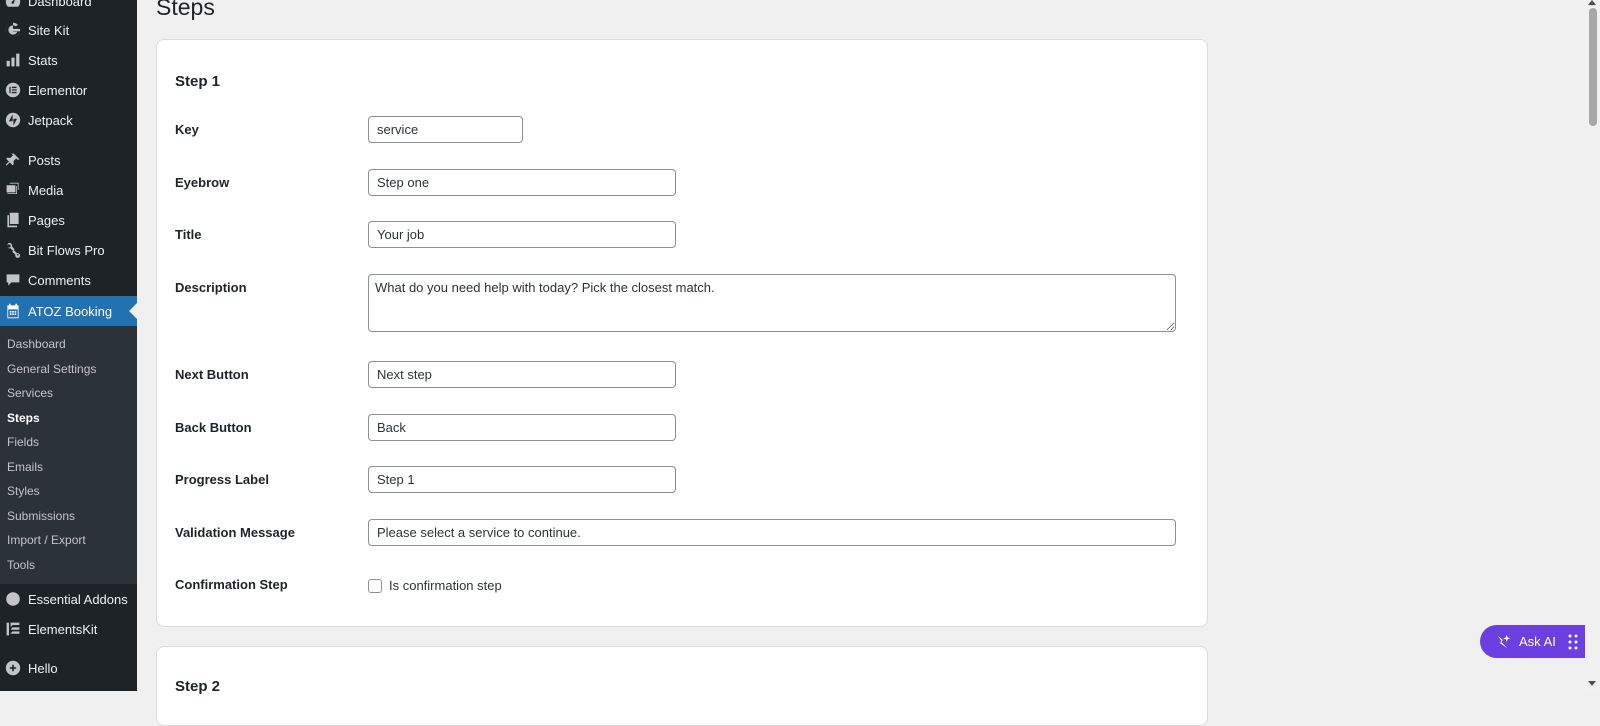 The image size is (1600, 726). Describe the element at coordinates (445, 129) in the screenshot. I see `key-input` at that location.